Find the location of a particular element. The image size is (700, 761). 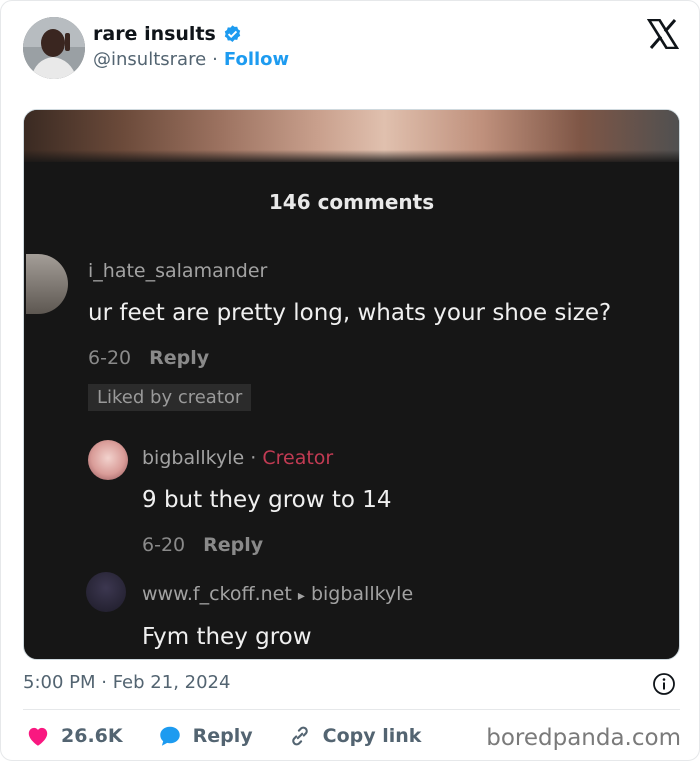

reply-to-username: bigballkyle is located at coordinates (362, 594).